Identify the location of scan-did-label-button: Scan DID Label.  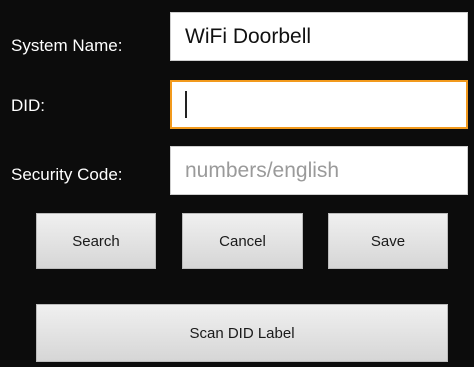
(242, 333).